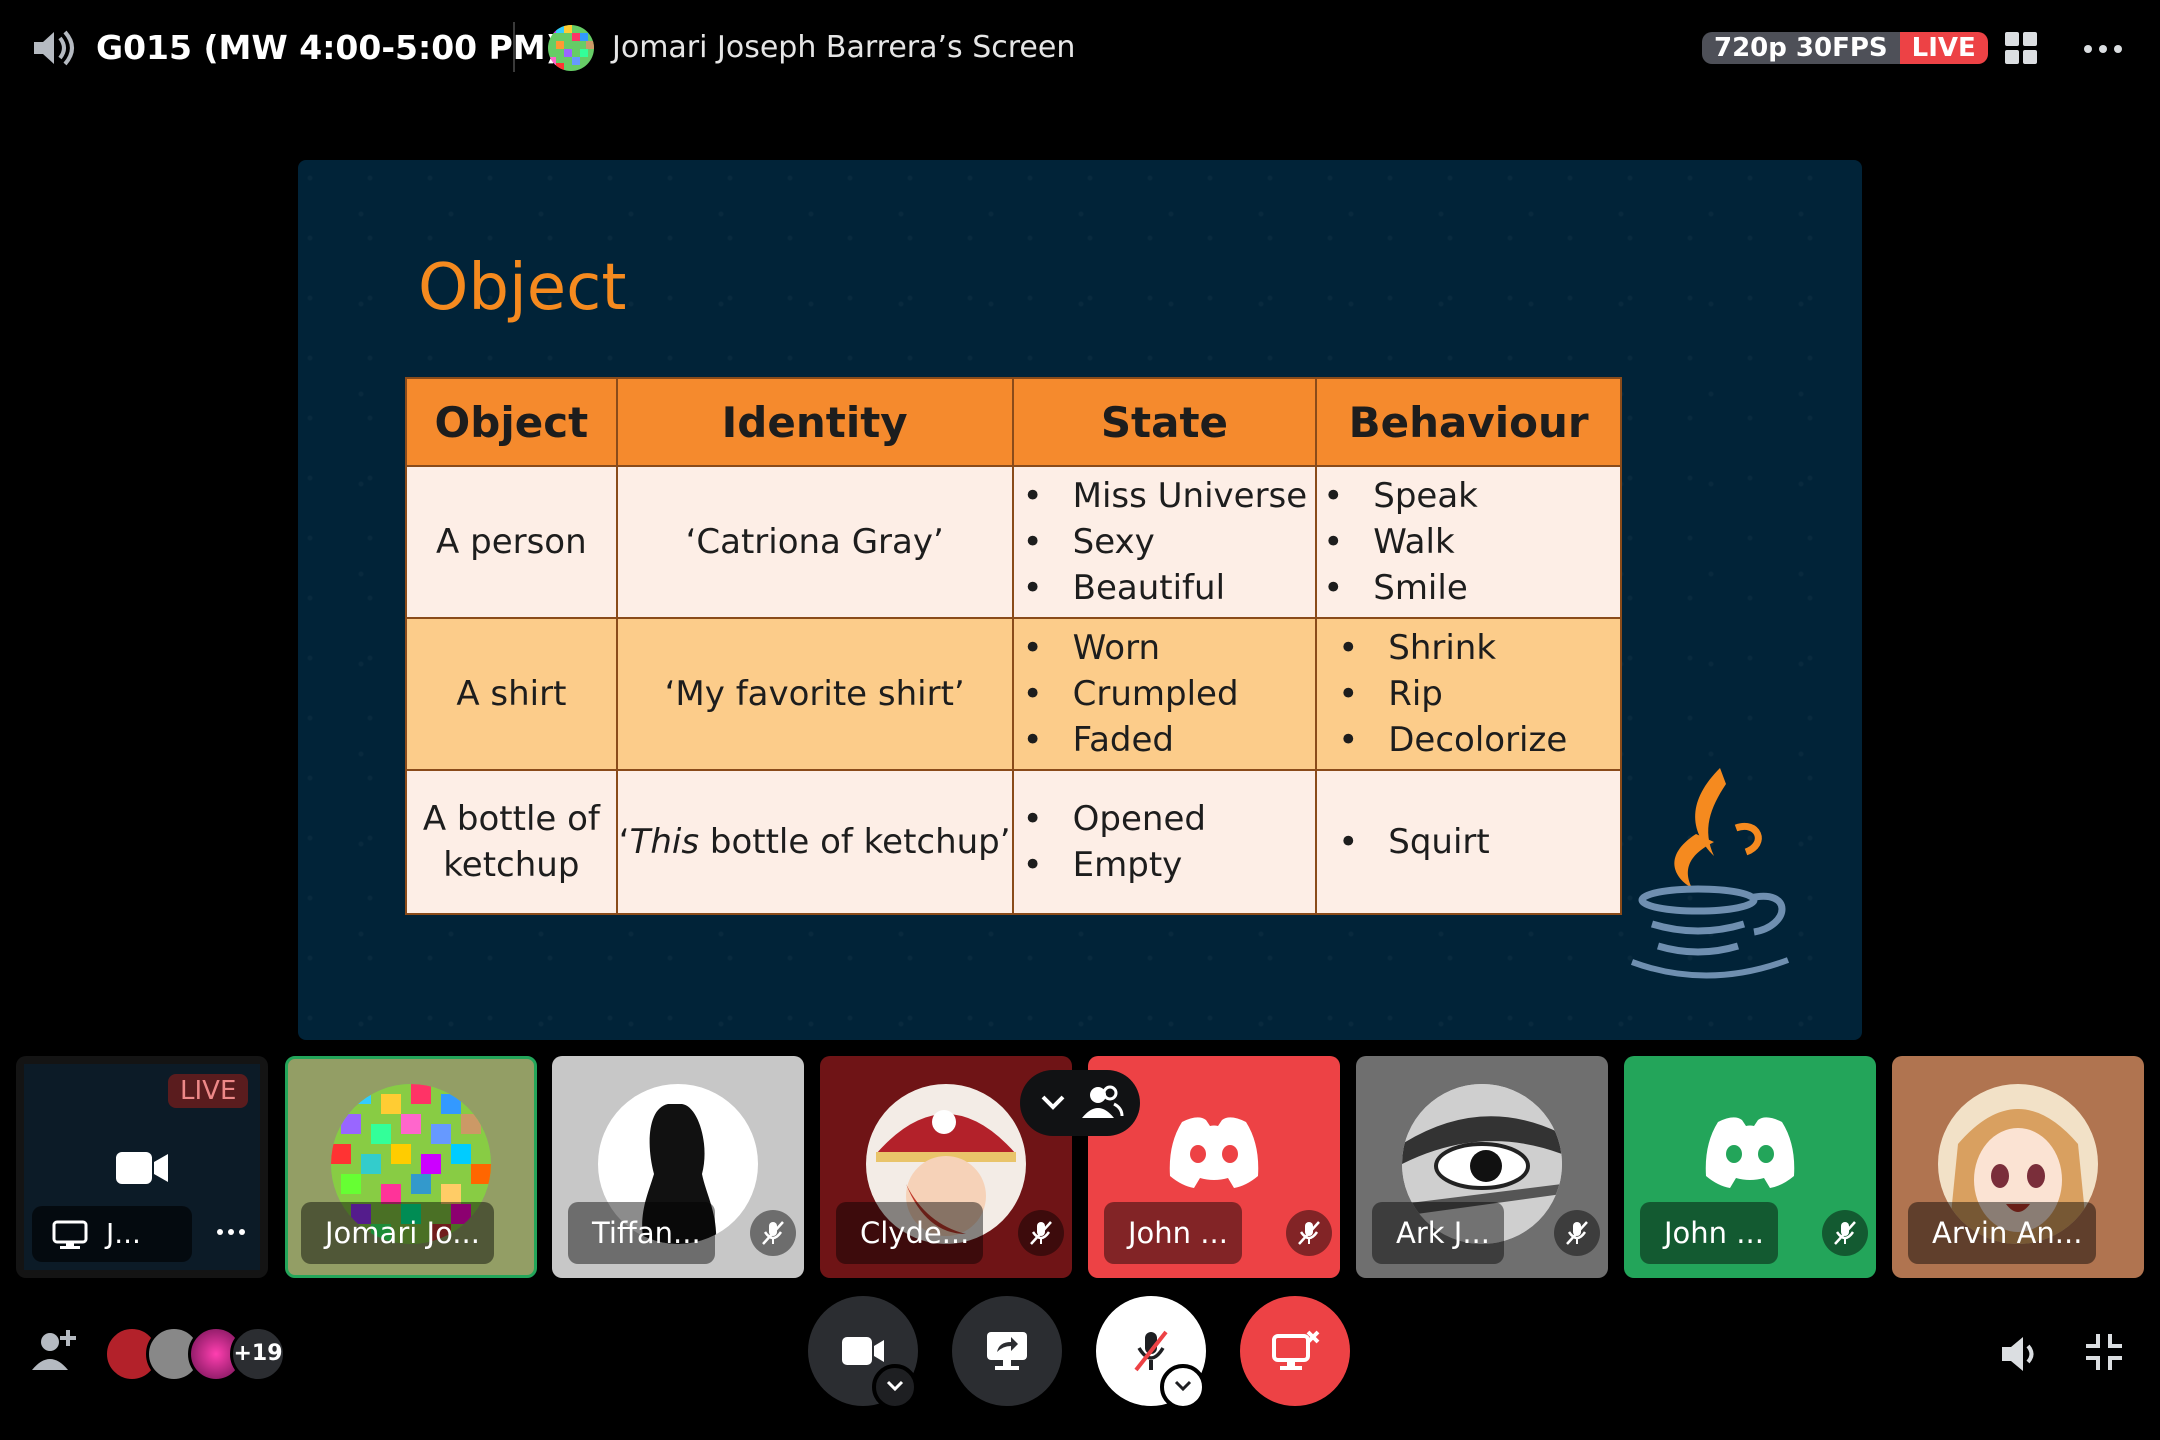  What do you see at coordinates (1080, 1103) in the screenshot?
I see `participants-toggle` at bounding box center [1080, 1103].